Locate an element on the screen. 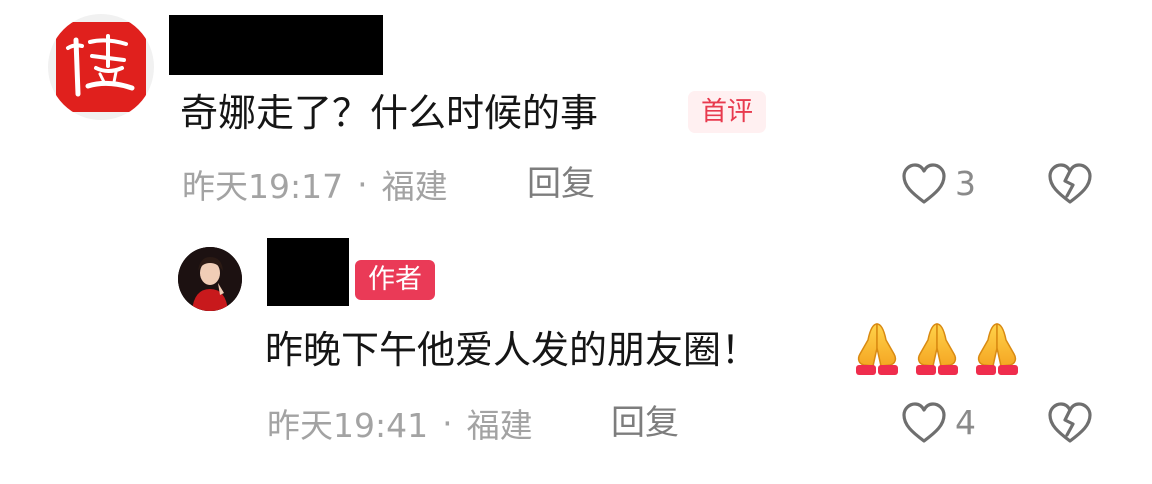  author-badge: 作者 is located at coordinates (395, 280).